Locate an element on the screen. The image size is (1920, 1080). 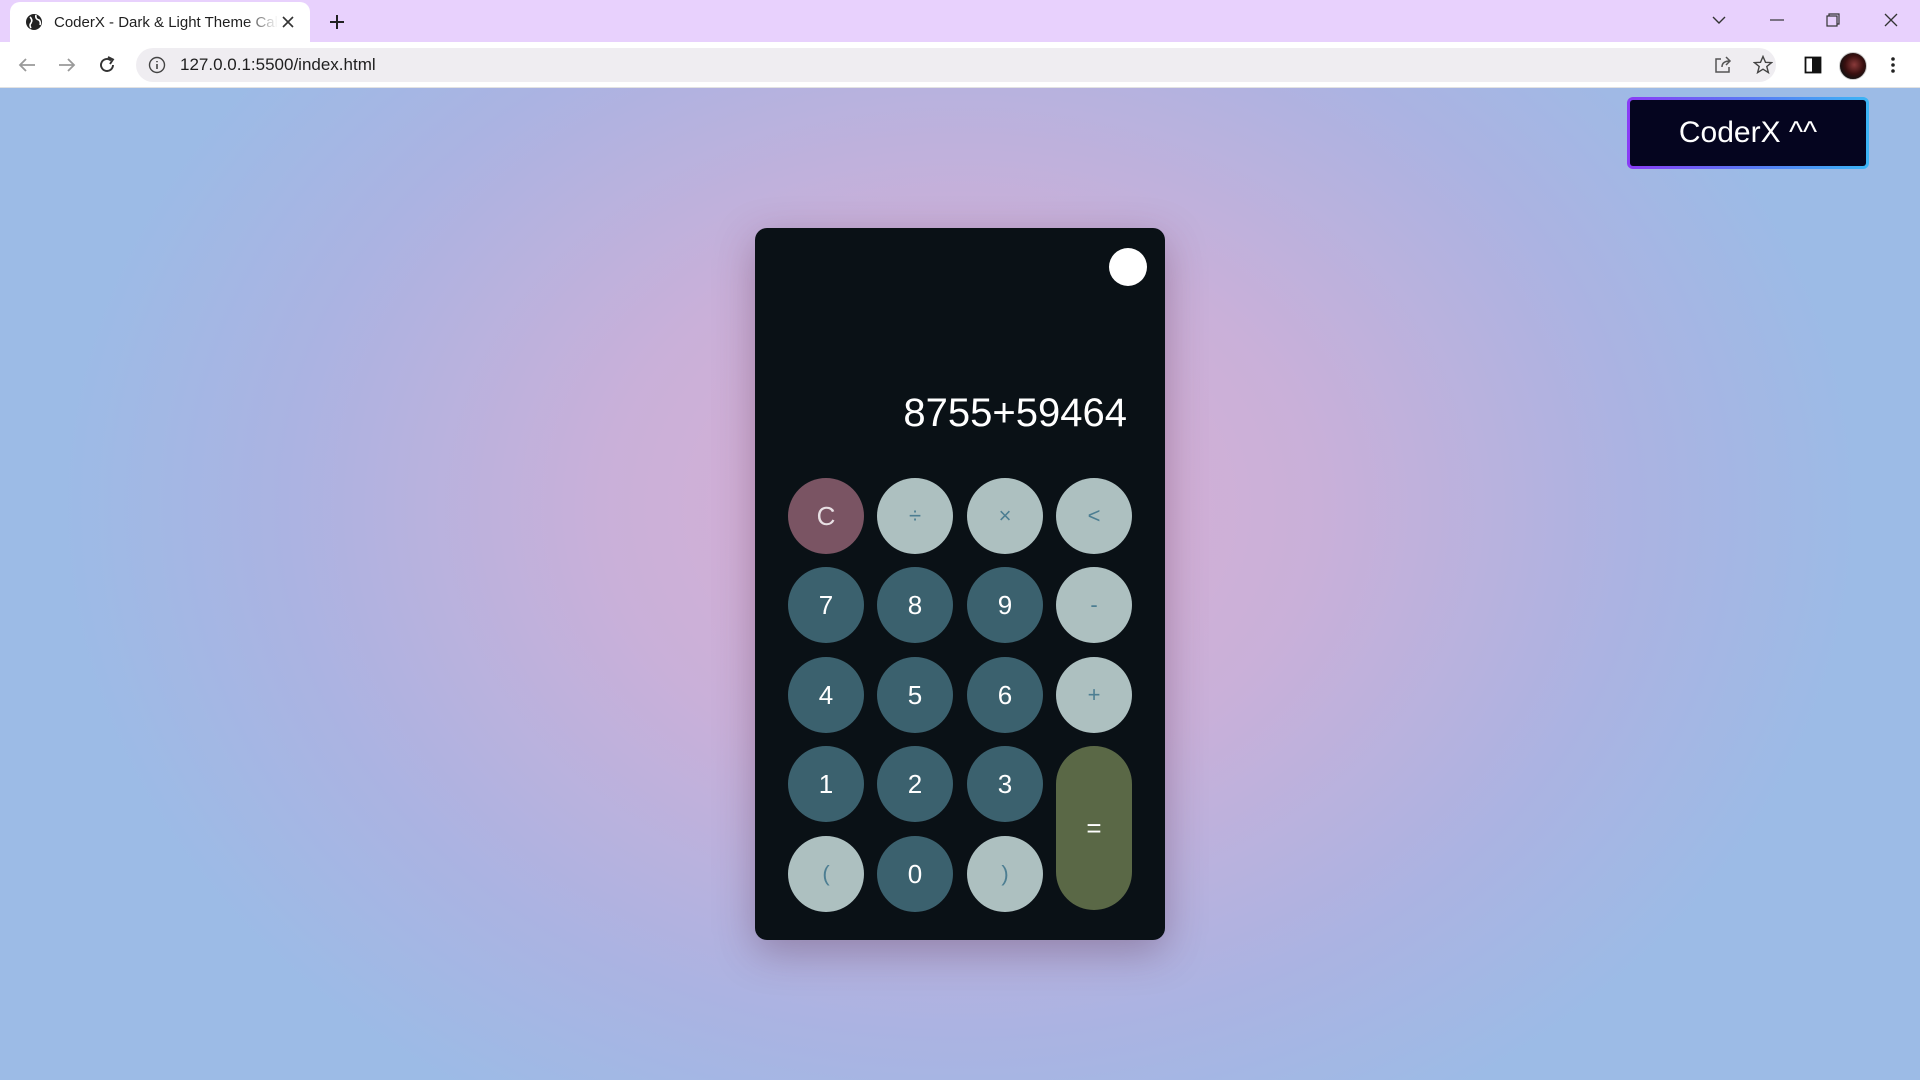
avatar is located at coordinates (1853, 66).